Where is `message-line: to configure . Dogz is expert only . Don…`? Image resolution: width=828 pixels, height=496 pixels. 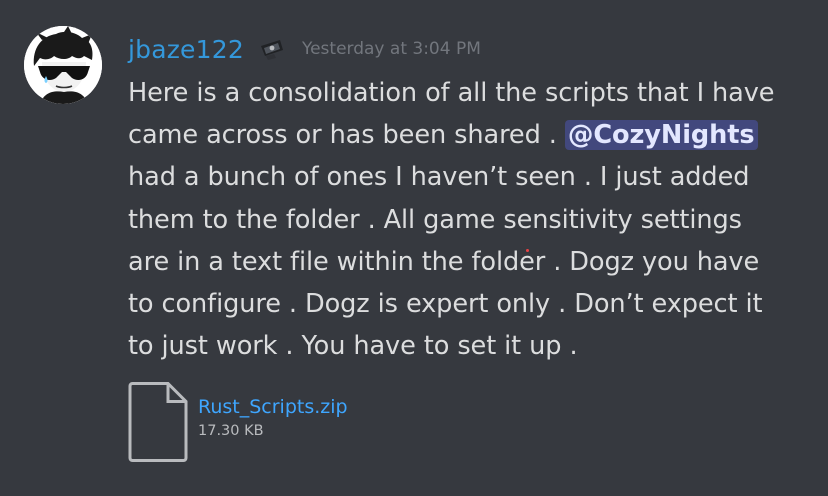 message-line: to configure . Dogz is expert only . Don… is located at coordinates (445, 304).